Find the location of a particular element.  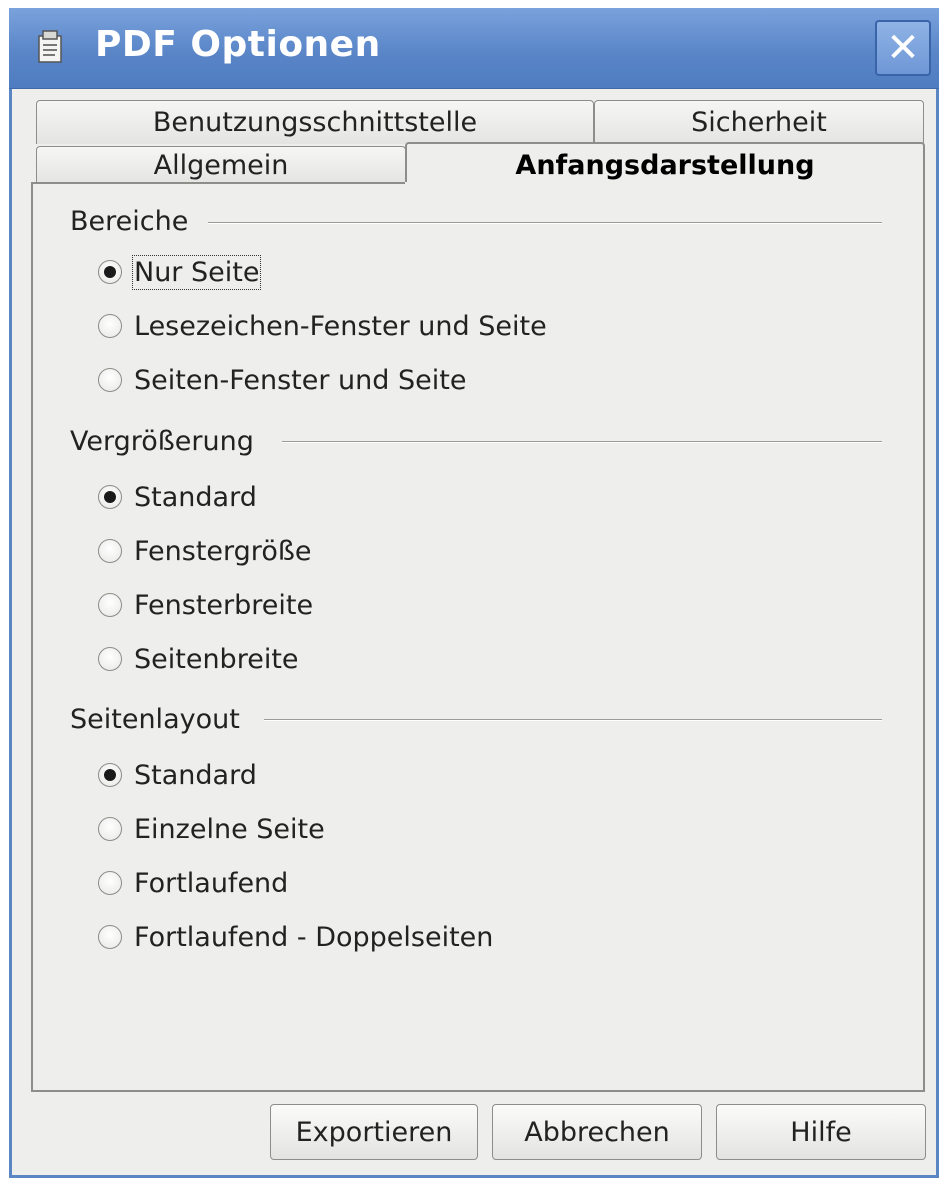

tab-allgemein: Allgemein is located at coordinates (221, 165).